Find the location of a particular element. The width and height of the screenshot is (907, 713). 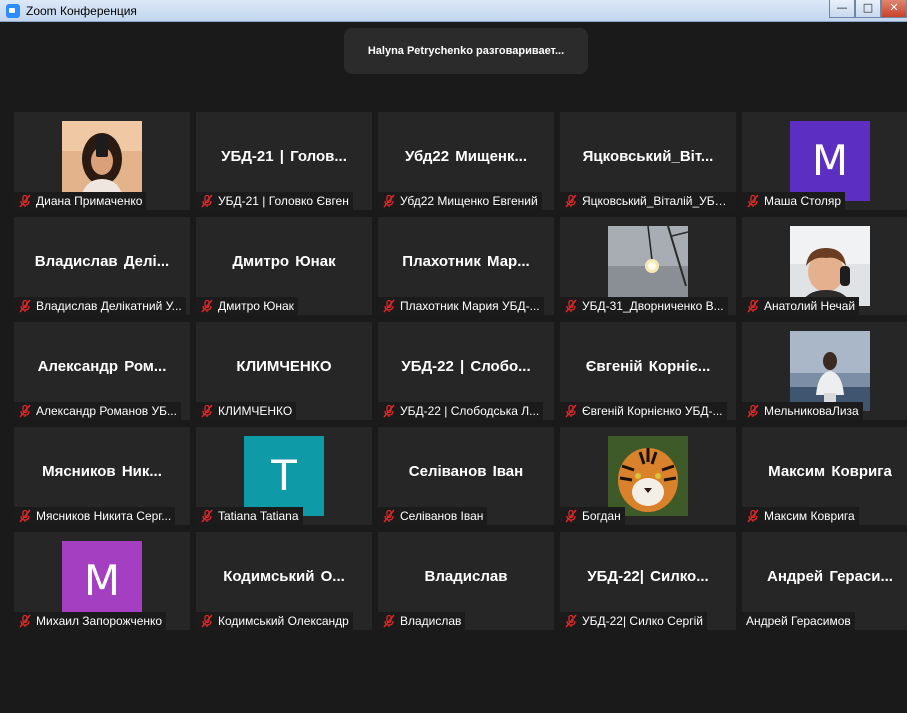

participant-name: Богдан is located at coordinates (601, 516).